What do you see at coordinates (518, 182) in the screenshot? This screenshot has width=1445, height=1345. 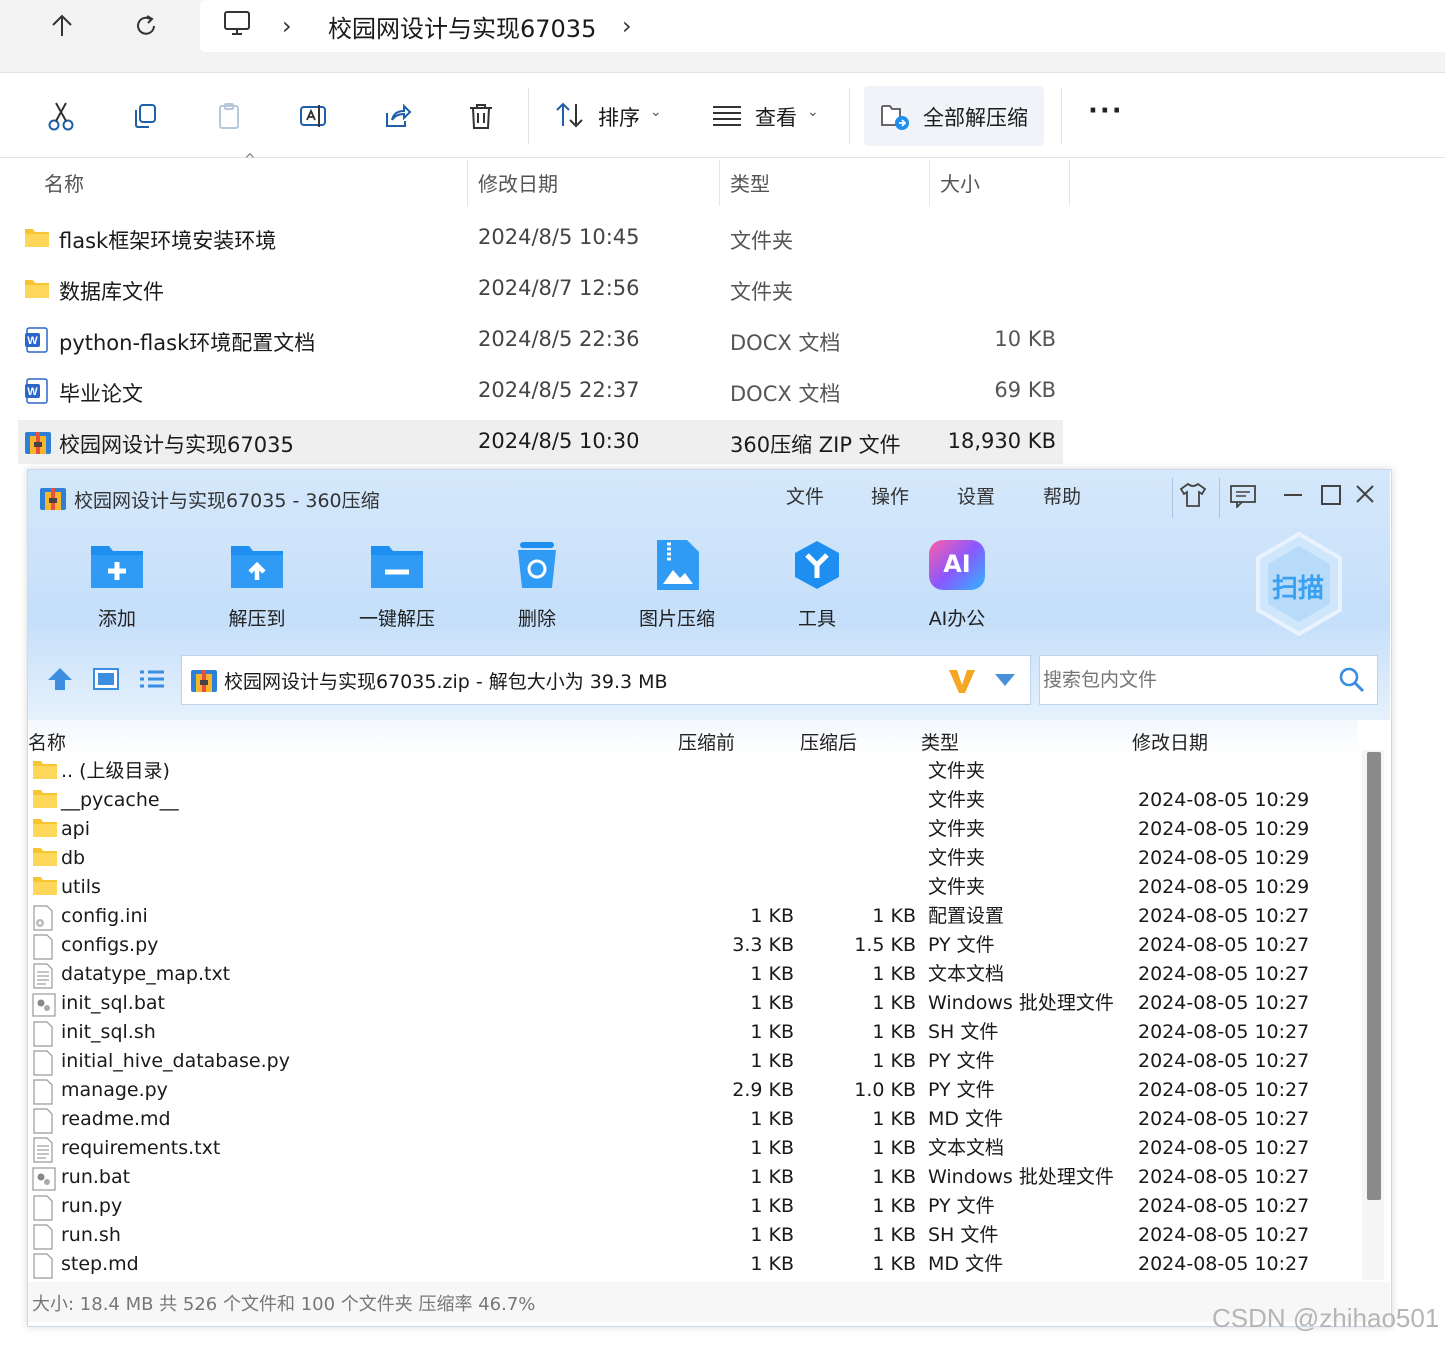 I see `column-header-modified: 修改日期` at bounding box center [518, 182].